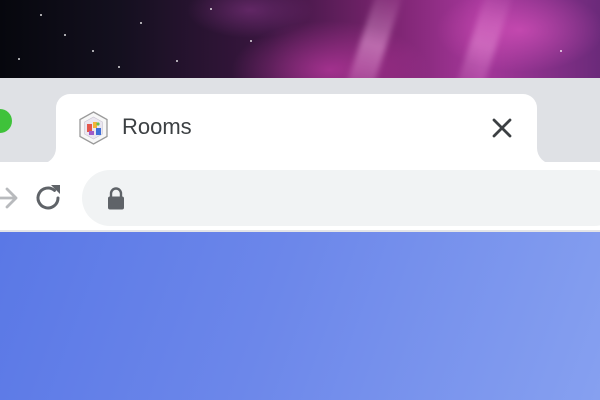 The width and height of the screenshot is (600, 400). I want to click on lock-icon, so click(116, 198).